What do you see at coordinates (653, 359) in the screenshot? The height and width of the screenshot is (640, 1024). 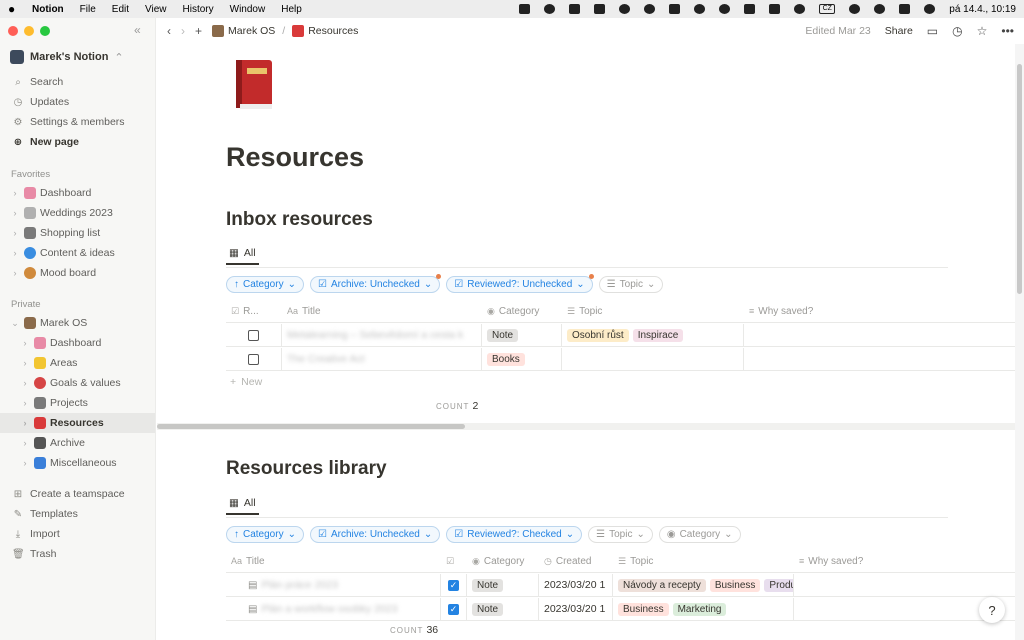 I see `topic-cell` at bounding box center [653, 359].